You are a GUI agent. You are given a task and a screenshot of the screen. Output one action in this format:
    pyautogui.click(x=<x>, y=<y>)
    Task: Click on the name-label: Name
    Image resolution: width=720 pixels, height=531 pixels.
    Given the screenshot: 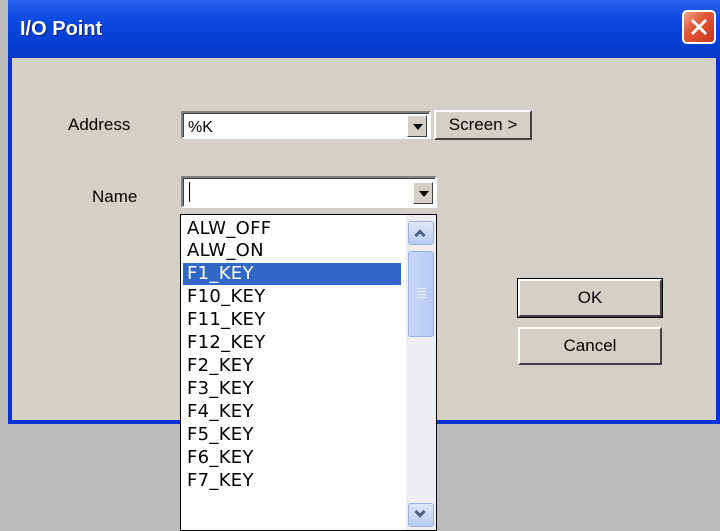 What is the action you would take?
    pyautogui.click(x=115, y=196)
    